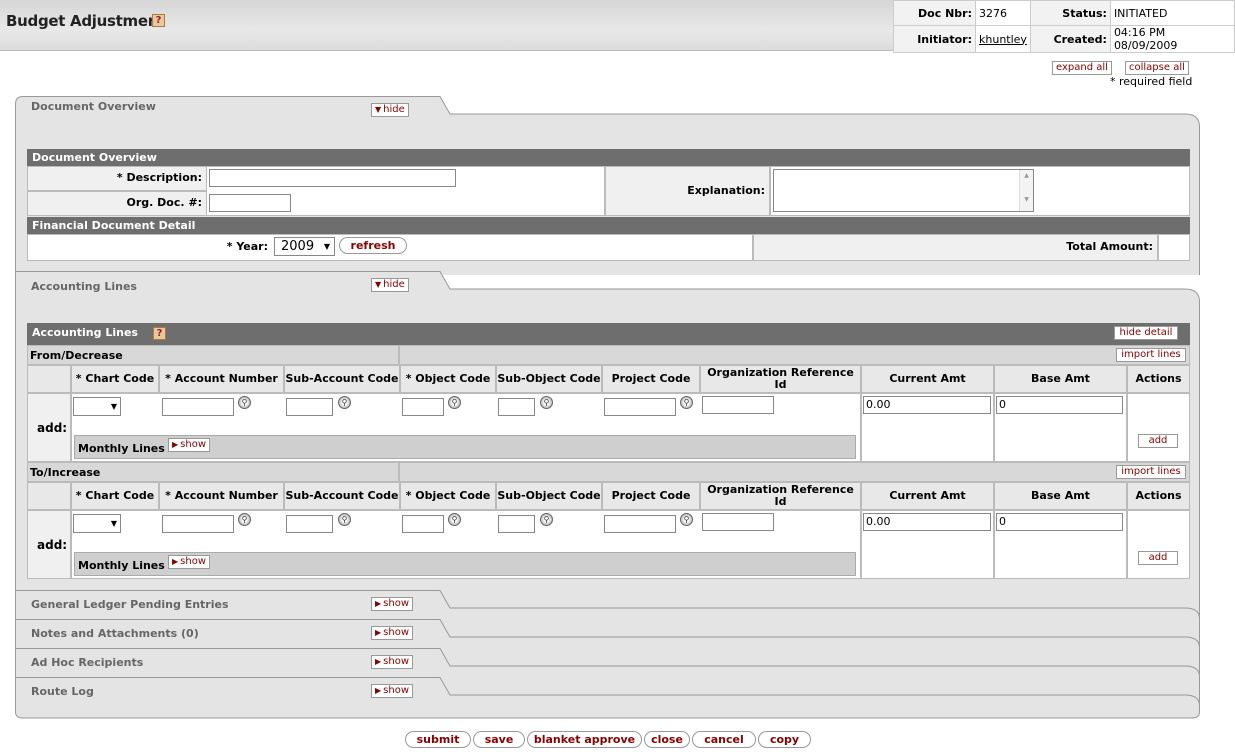 Image resolution: width=1235 pixels, height=755 pixels. I want to click on ad-hoc-recipients-show-button: ▶ show, so click(392, 662).